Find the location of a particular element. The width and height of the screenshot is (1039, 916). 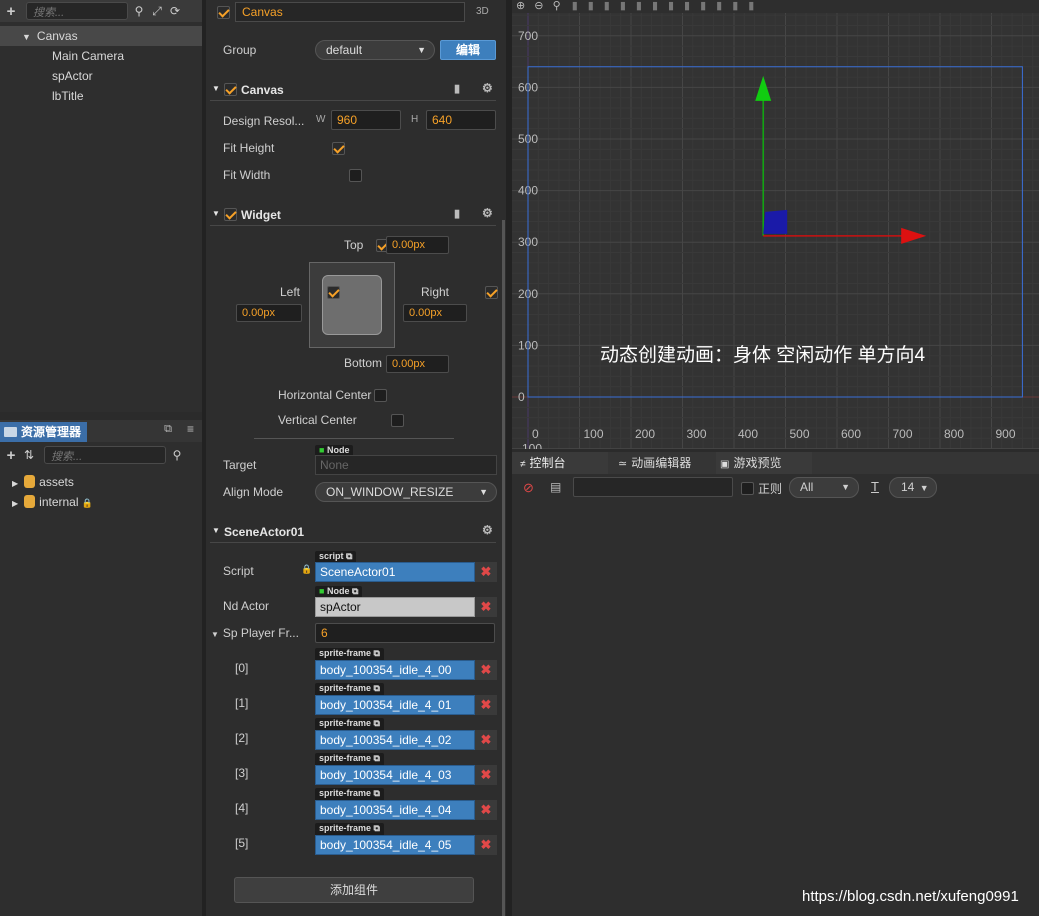

widget-left-checkbox is located at coordinates (334, 293).